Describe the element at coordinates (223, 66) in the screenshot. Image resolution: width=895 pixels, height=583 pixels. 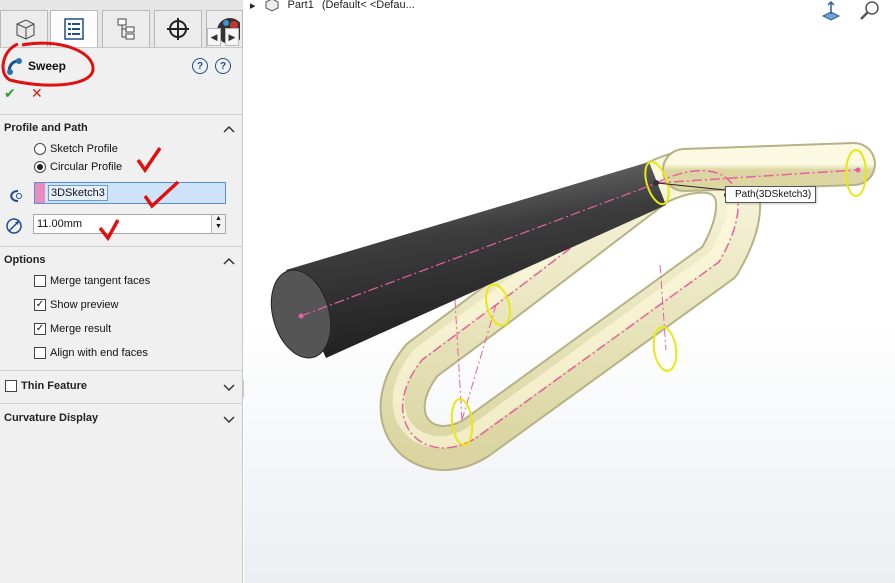
I see `detailed-help-button: ?` at that location.